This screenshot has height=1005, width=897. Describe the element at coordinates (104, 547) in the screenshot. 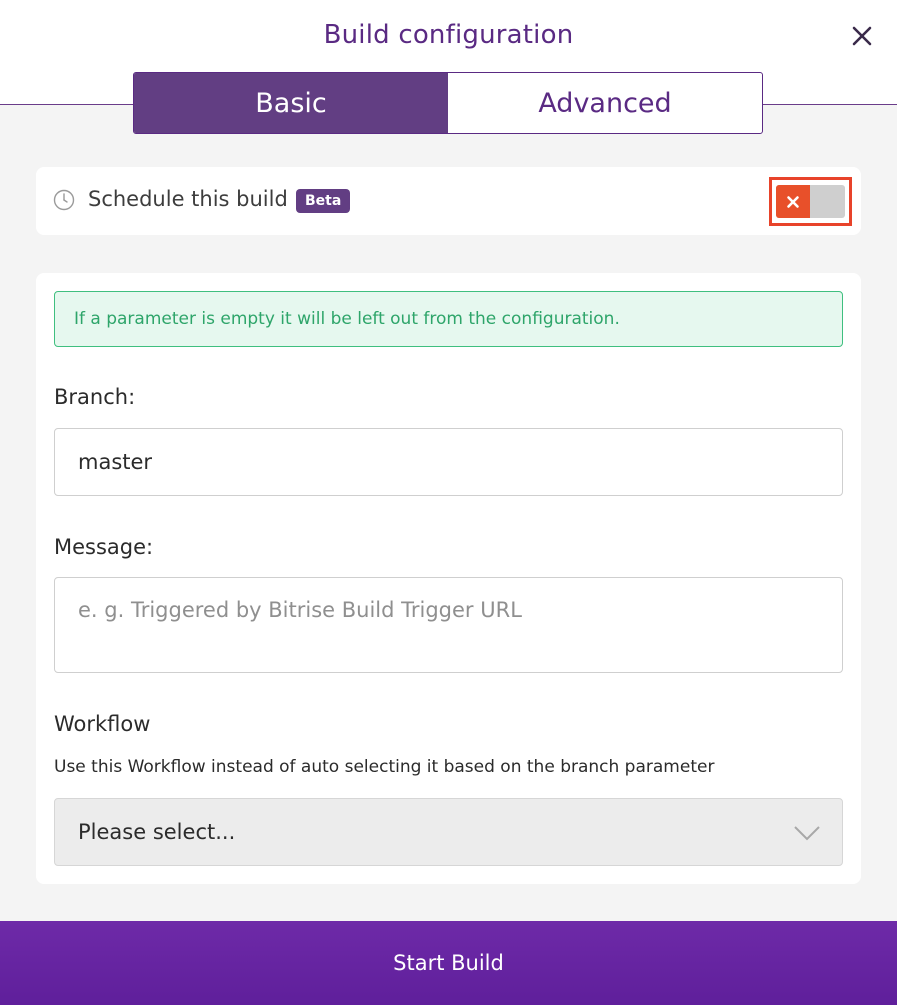

I see `message-label: Message:` at that location.